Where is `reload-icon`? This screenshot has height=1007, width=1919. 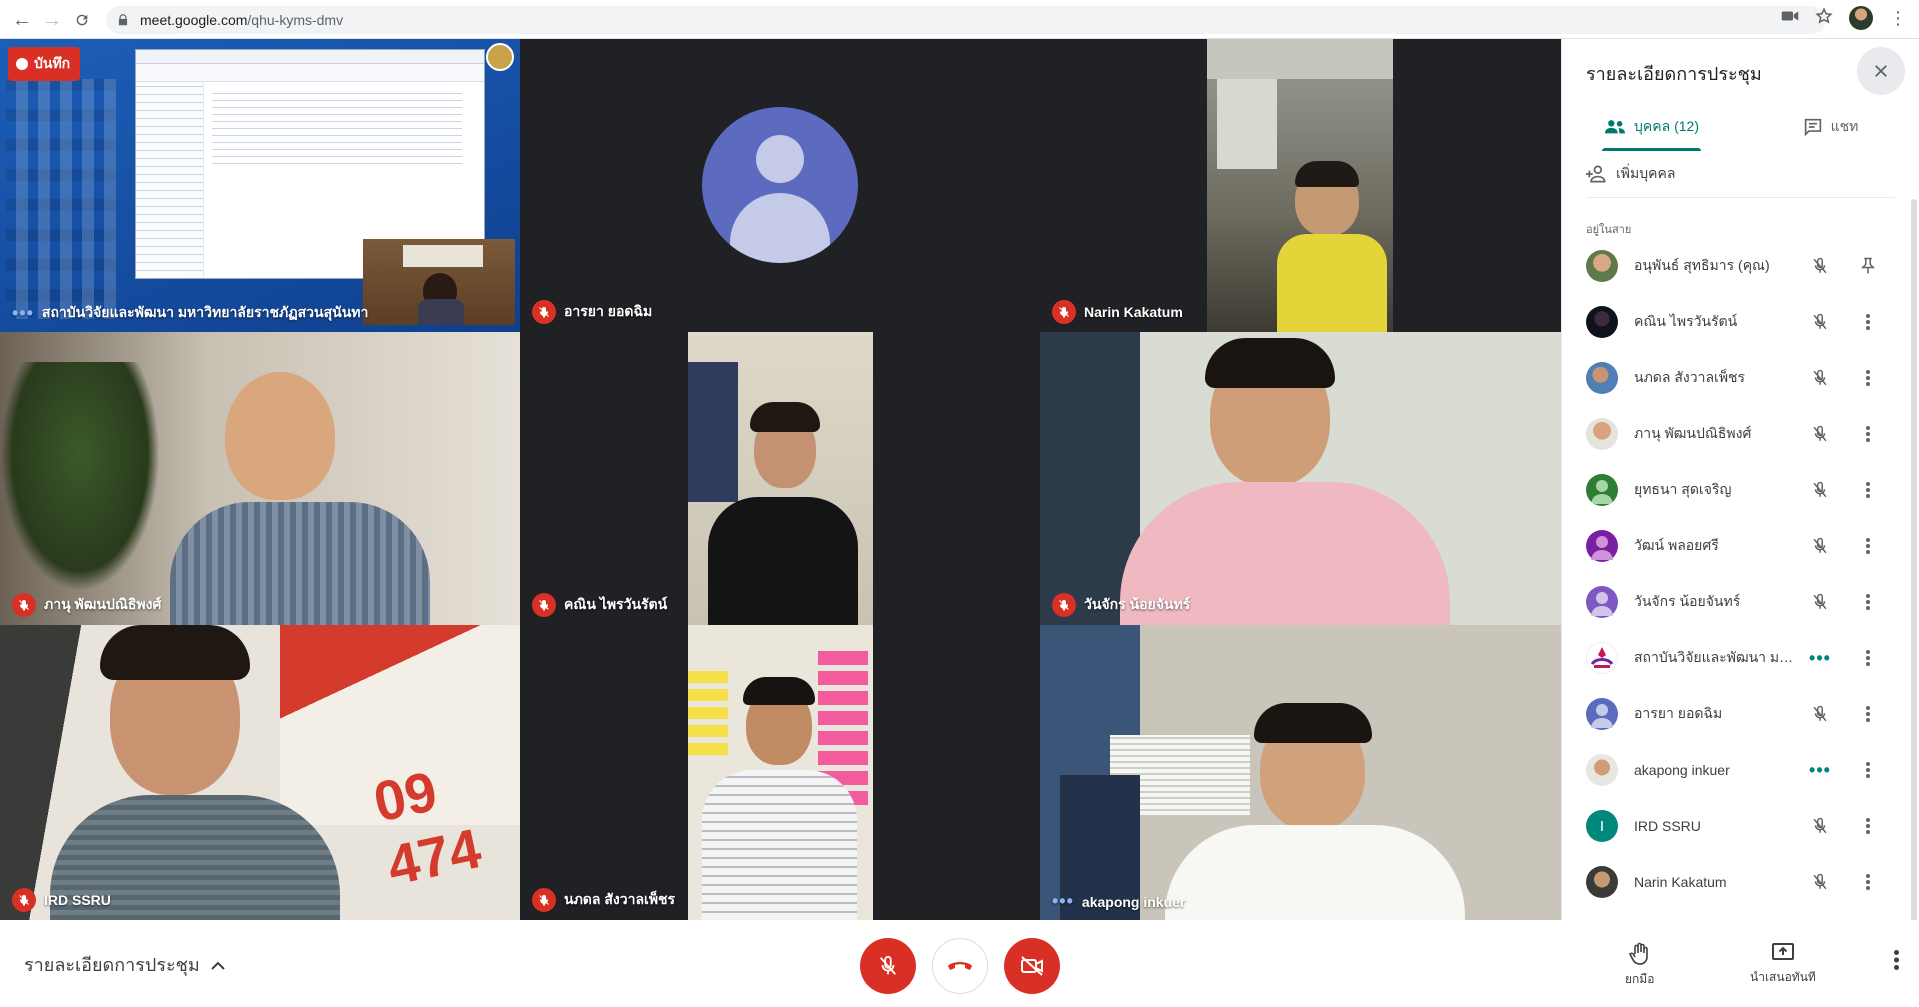 reload-icon is located at coordinates (82, 20).